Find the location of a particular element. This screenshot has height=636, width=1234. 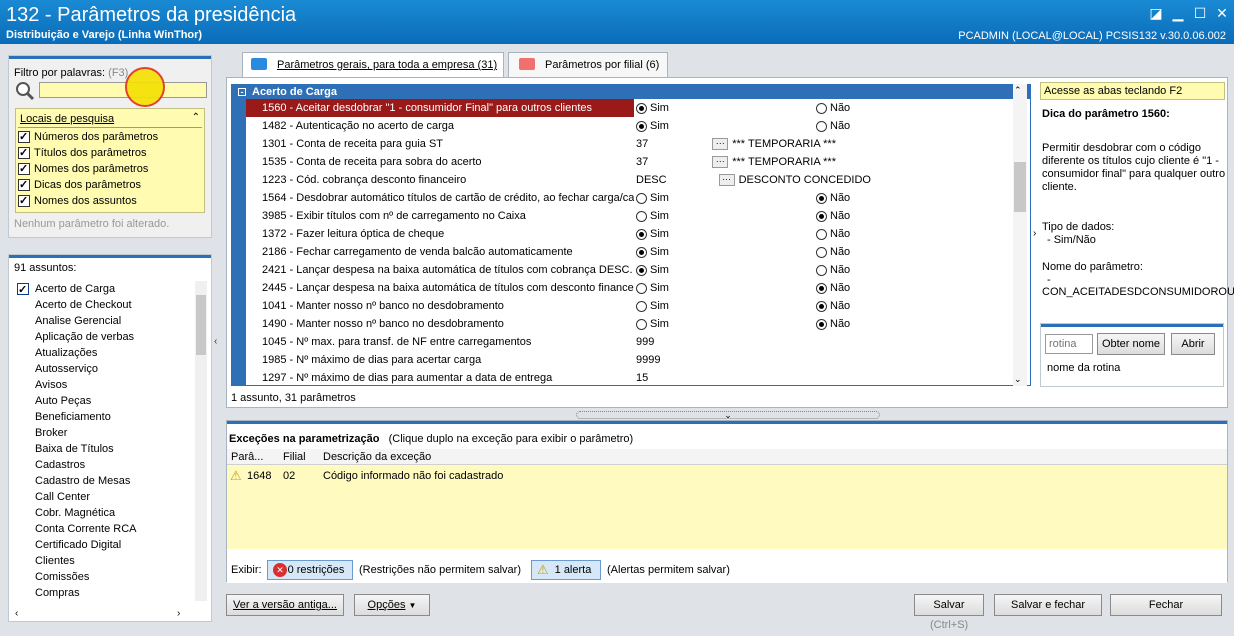

option-param-titles: Títulos dos parâmetros is located at coordinates (82, 153).